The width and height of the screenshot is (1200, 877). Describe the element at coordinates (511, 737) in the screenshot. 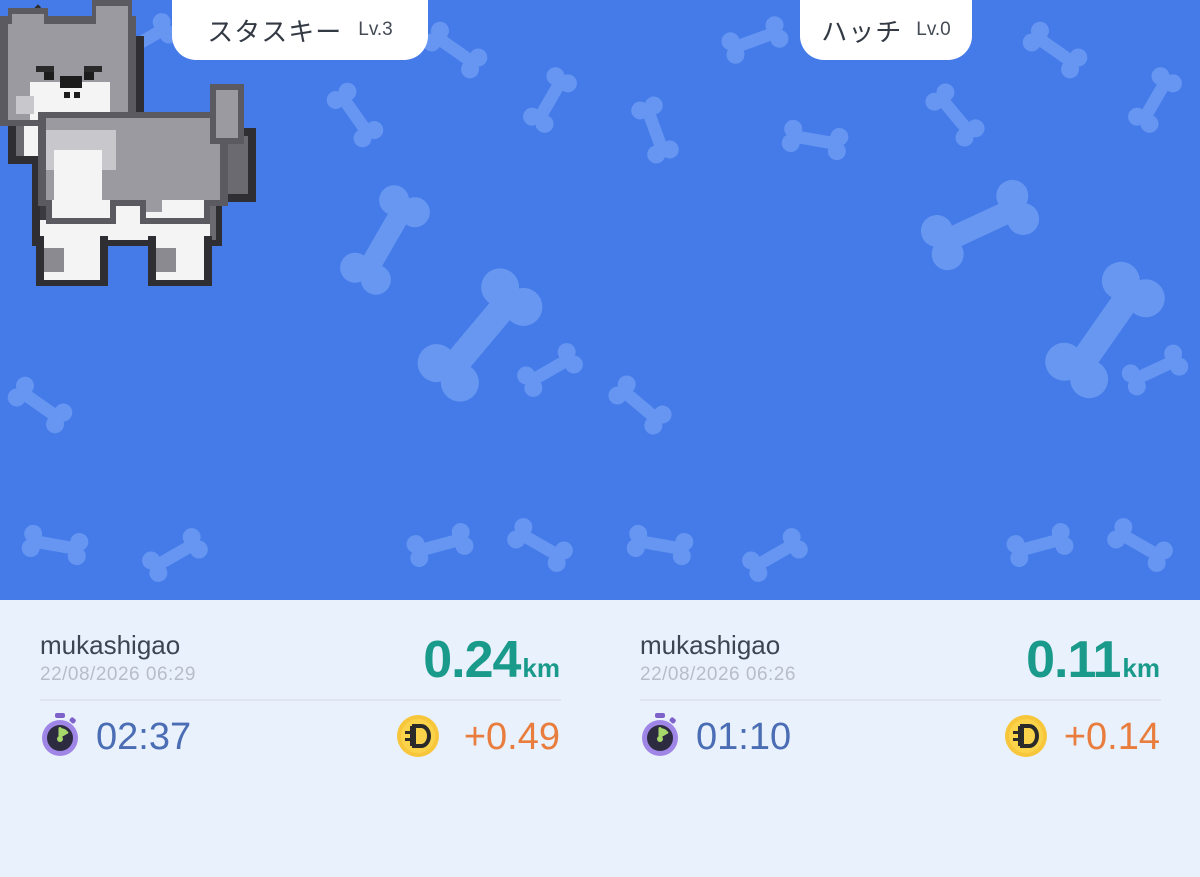

I see `walk-earnings: +0.49` at that location.